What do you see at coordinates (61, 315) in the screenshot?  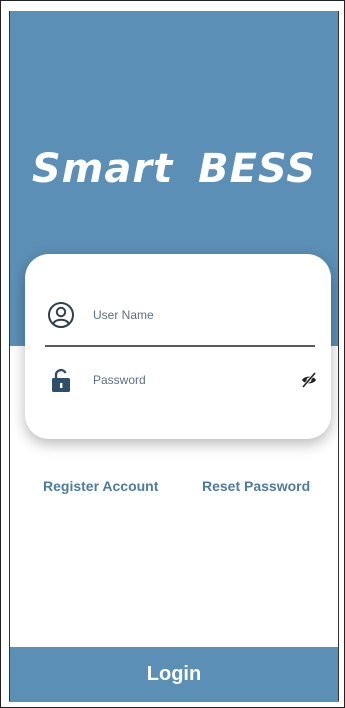 I see `user-circle-icon` at bounding box center [61, 315].